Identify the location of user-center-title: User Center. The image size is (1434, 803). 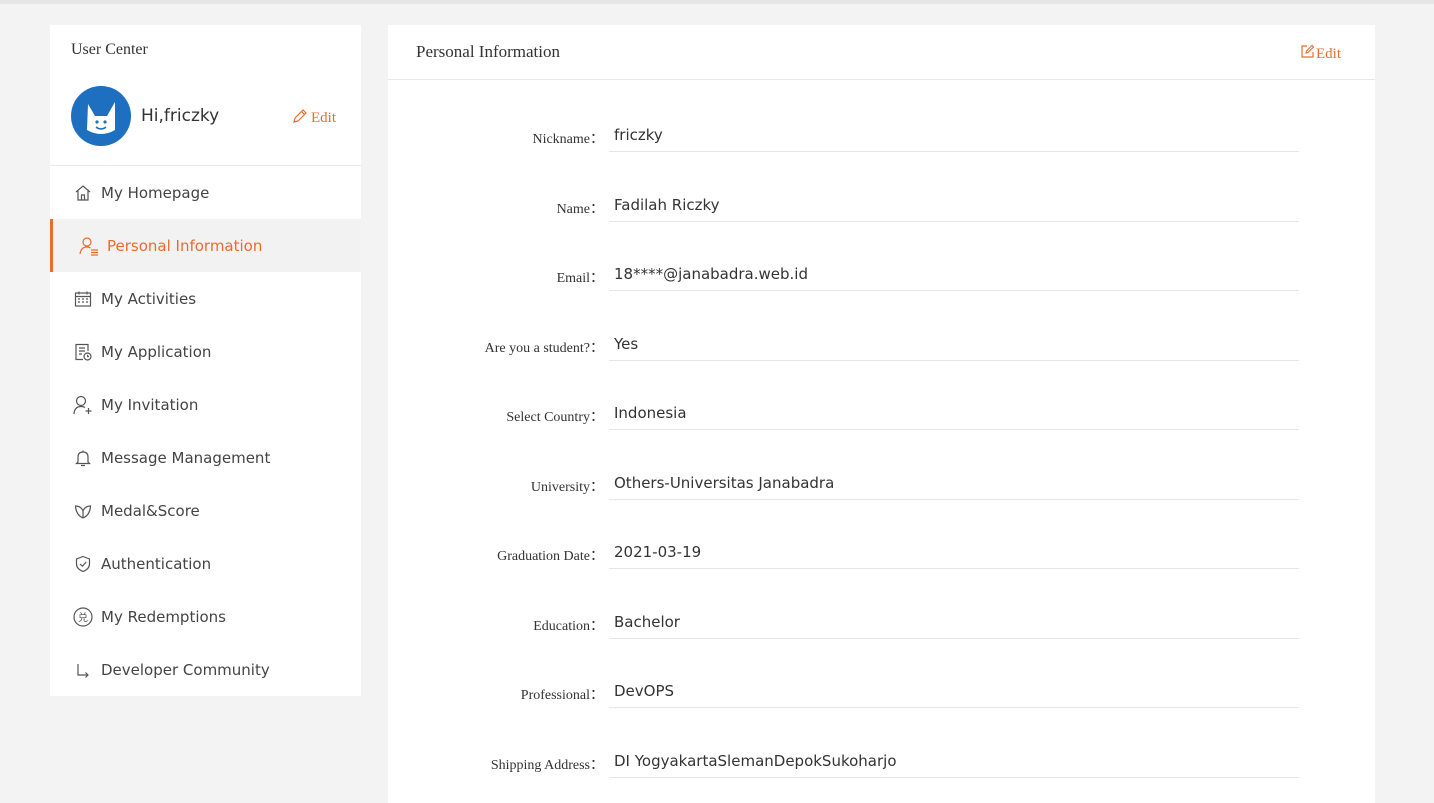
(109, 49).